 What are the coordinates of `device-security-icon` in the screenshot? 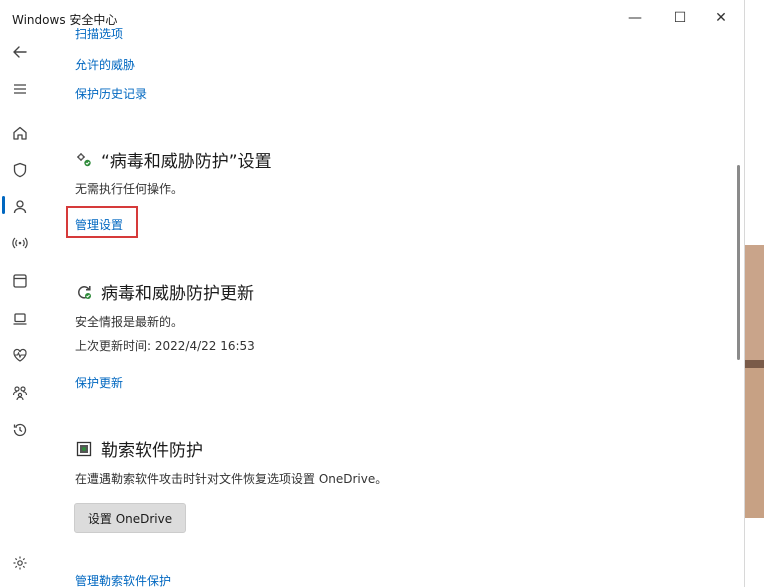 It's located at (20, 319).